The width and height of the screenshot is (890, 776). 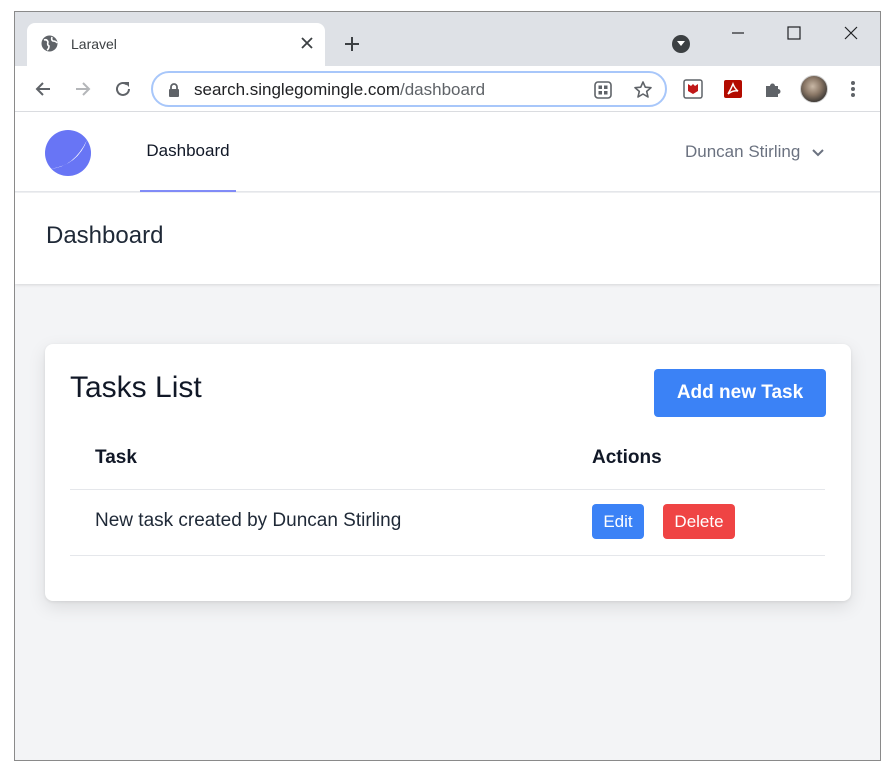 I want to click on pdf-icon, so click(x=733, y=89).